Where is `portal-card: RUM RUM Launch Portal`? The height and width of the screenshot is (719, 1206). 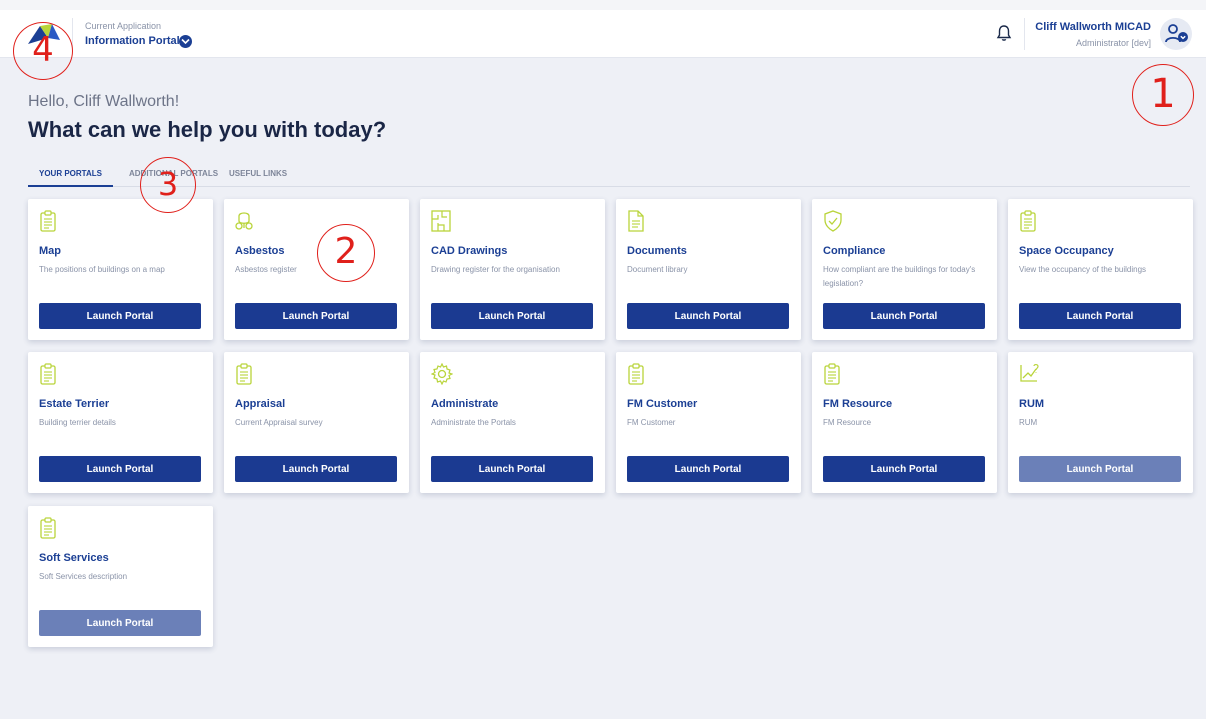
portal-card: RUM RUM Launch Portal is located at coordinates (1100, 422).